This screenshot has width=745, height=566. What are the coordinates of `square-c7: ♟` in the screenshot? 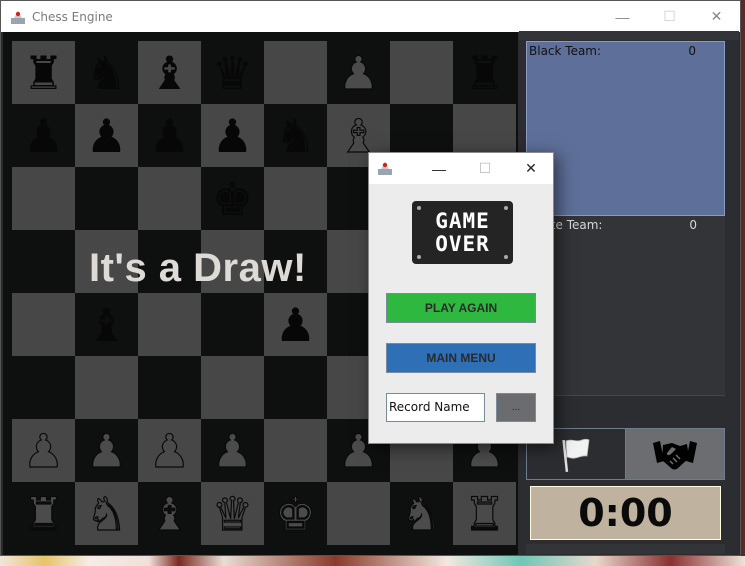 It's located at (169, 135).